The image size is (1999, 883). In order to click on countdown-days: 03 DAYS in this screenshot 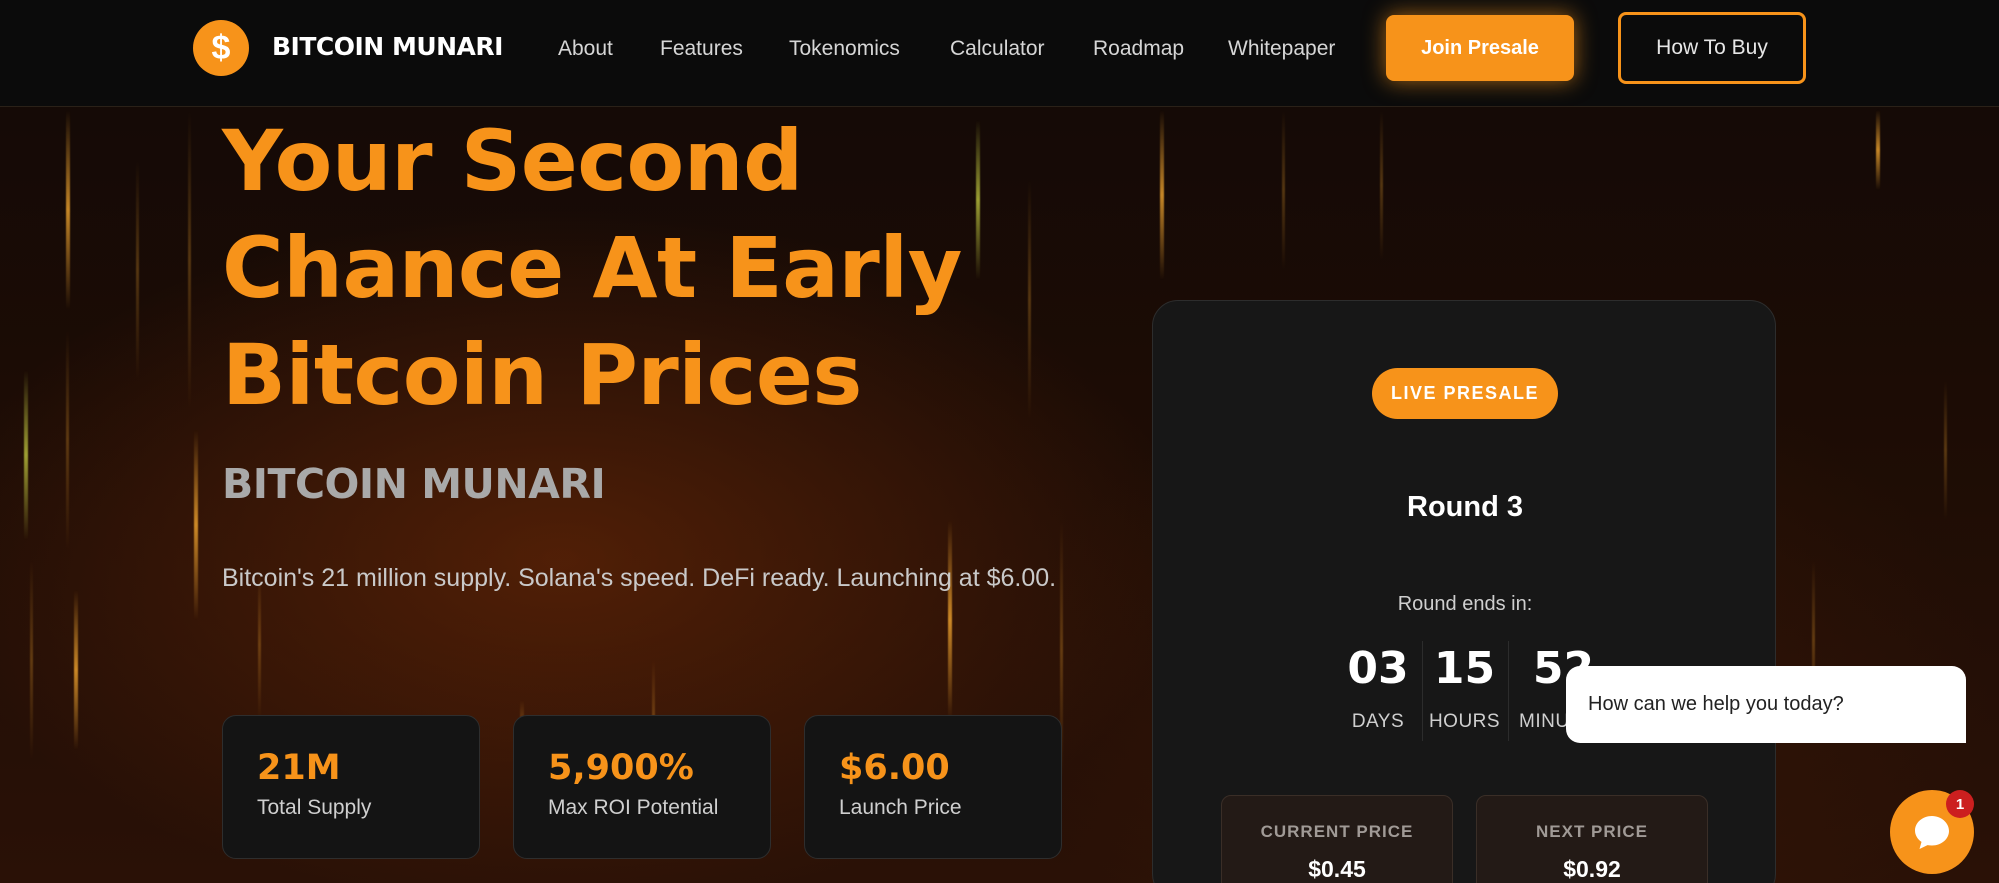, I will do `click(1378, 691)`.